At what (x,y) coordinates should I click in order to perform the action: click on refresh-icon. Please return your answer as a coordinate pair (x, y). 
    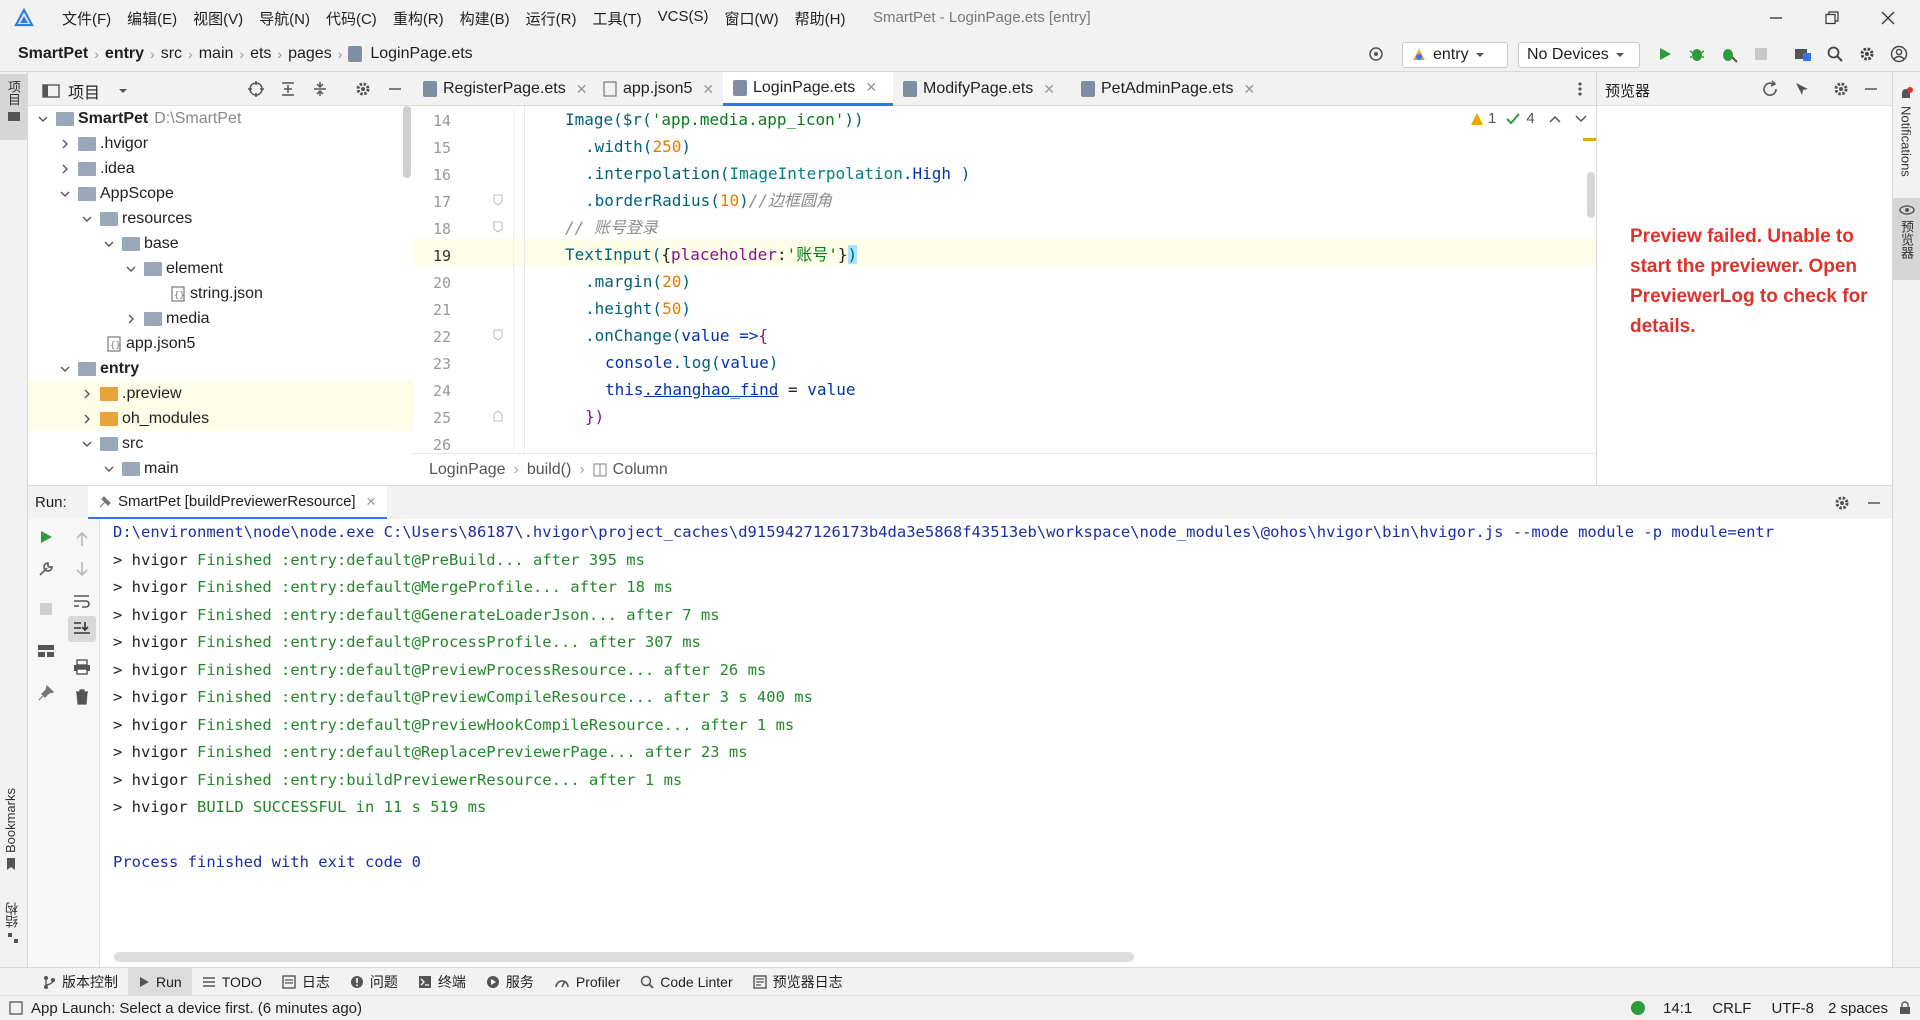
    Looking at the image, I should click on (1770, 89).